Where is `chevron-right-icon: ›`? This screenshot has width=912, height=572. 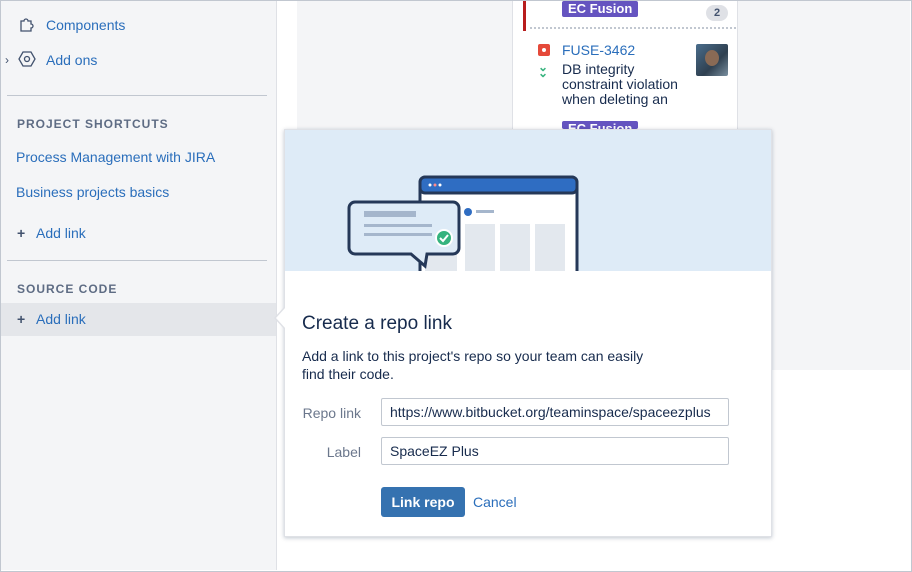
chevron-right-icon: › is located at coordinates (7, 60).